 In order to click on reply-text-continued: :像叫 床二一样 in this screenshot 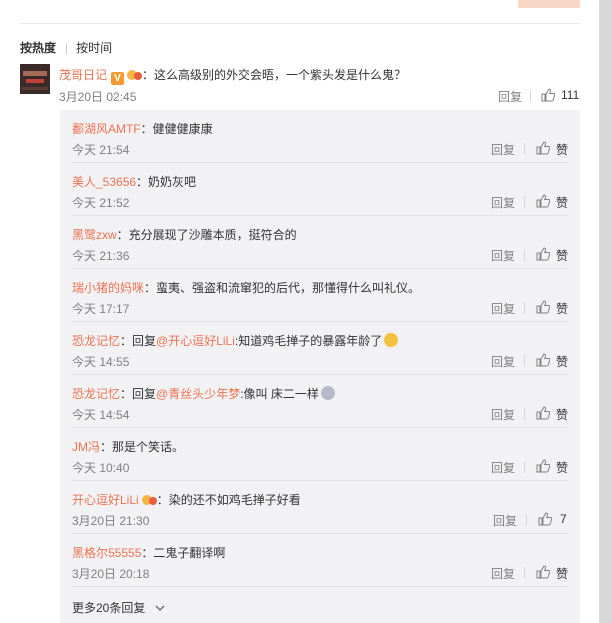, I will do `click(279, 394)`.